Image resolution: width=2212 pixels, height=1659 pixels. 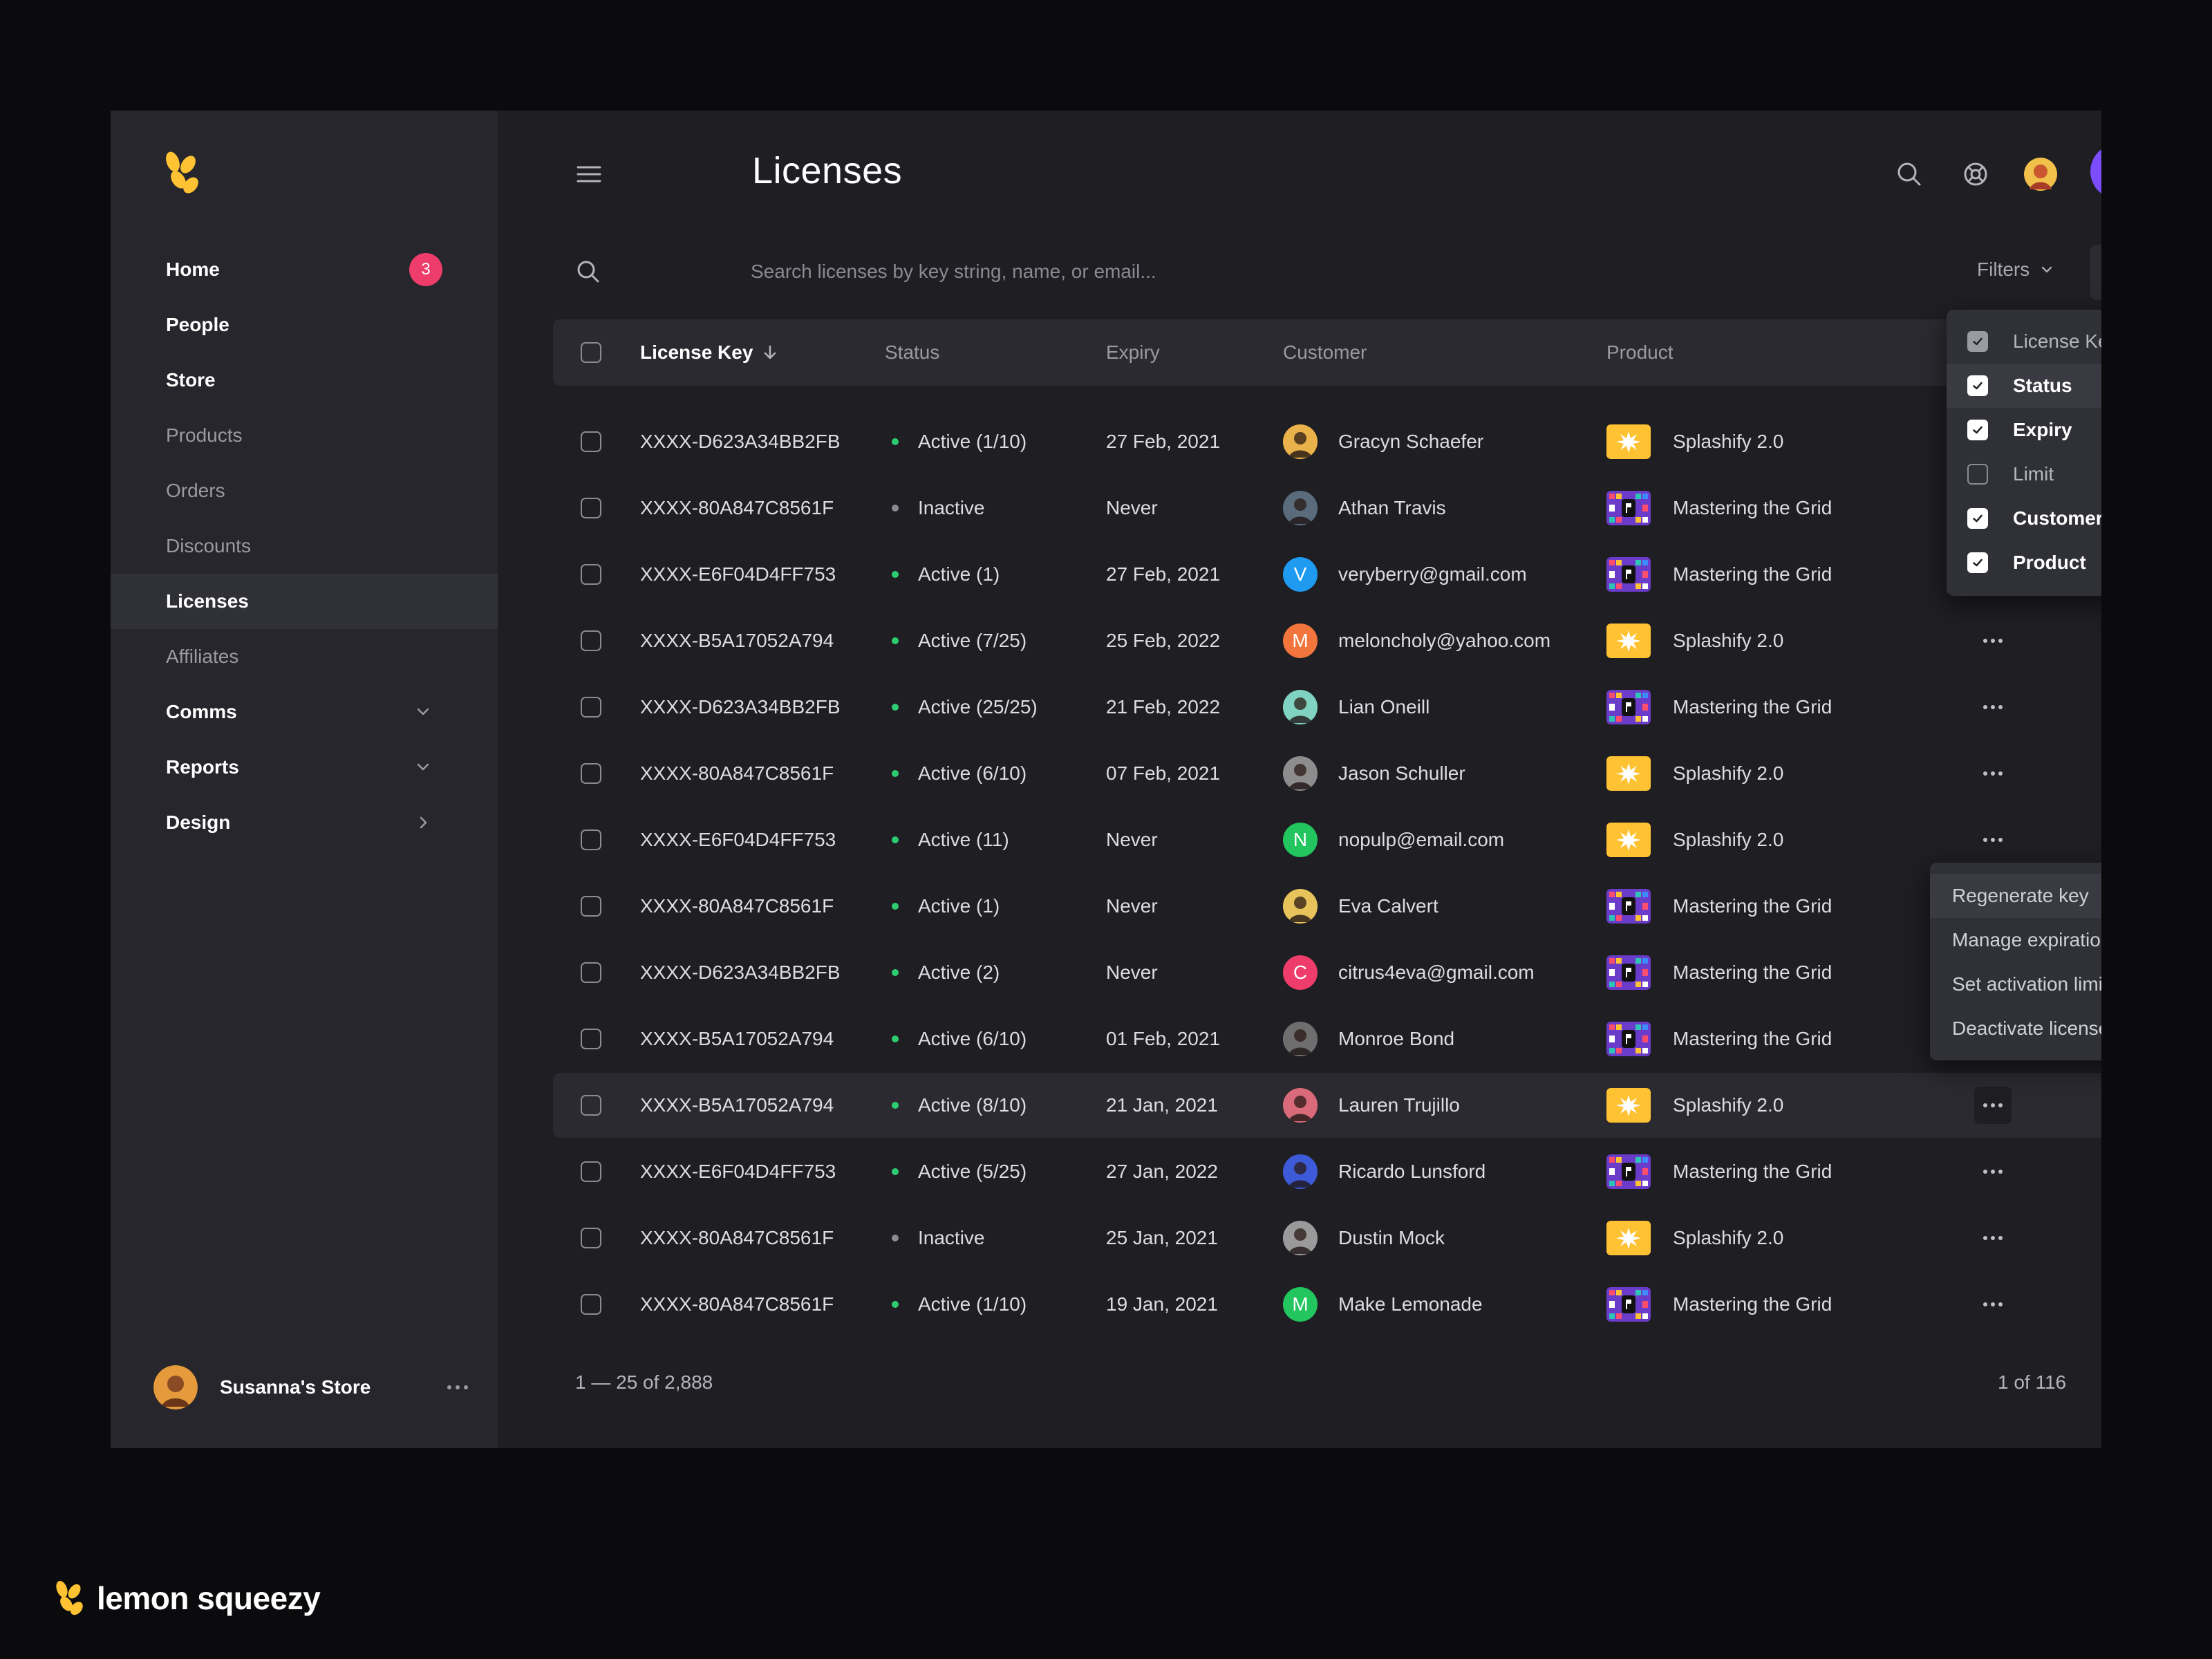 I want to click on customer: Gracyn Schaefer, so click(x=1383, y=441).